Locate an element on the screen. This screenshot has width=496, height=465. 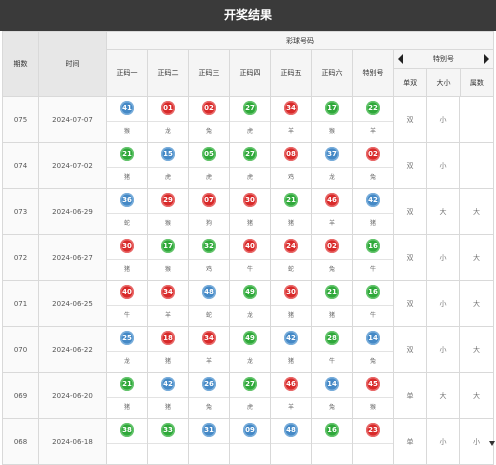
ball-cell: 27 虎 is located at coordinates (250, 119).